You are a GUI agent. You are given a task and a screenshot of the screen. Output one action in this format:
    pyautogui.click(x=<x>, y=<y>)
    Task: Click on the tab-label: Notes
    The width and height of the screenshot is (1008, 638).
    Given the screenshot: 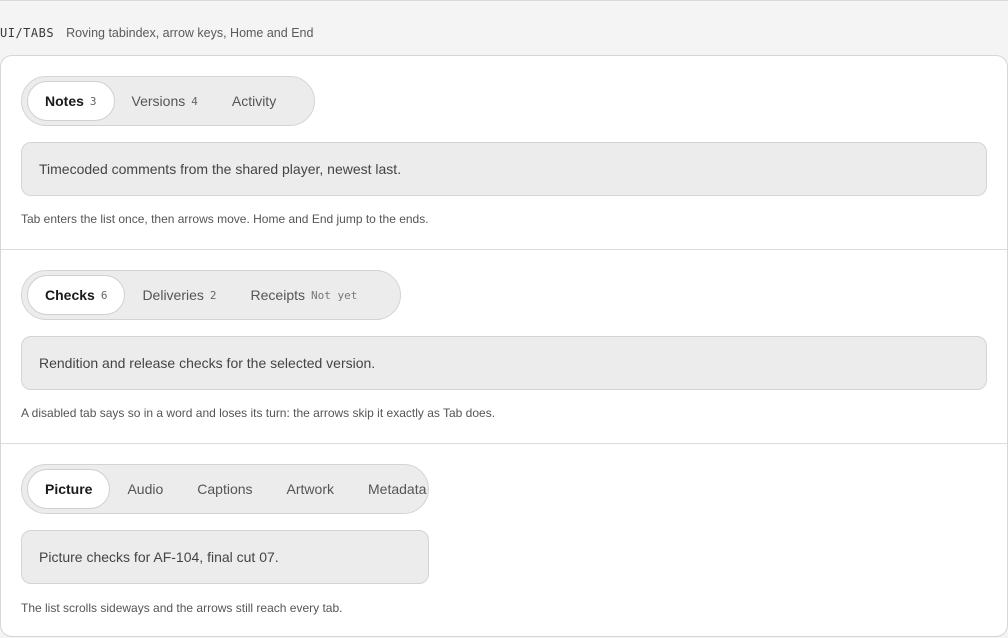 What is the action you would take?
    pyautogui.click(x=64, y=101)
    